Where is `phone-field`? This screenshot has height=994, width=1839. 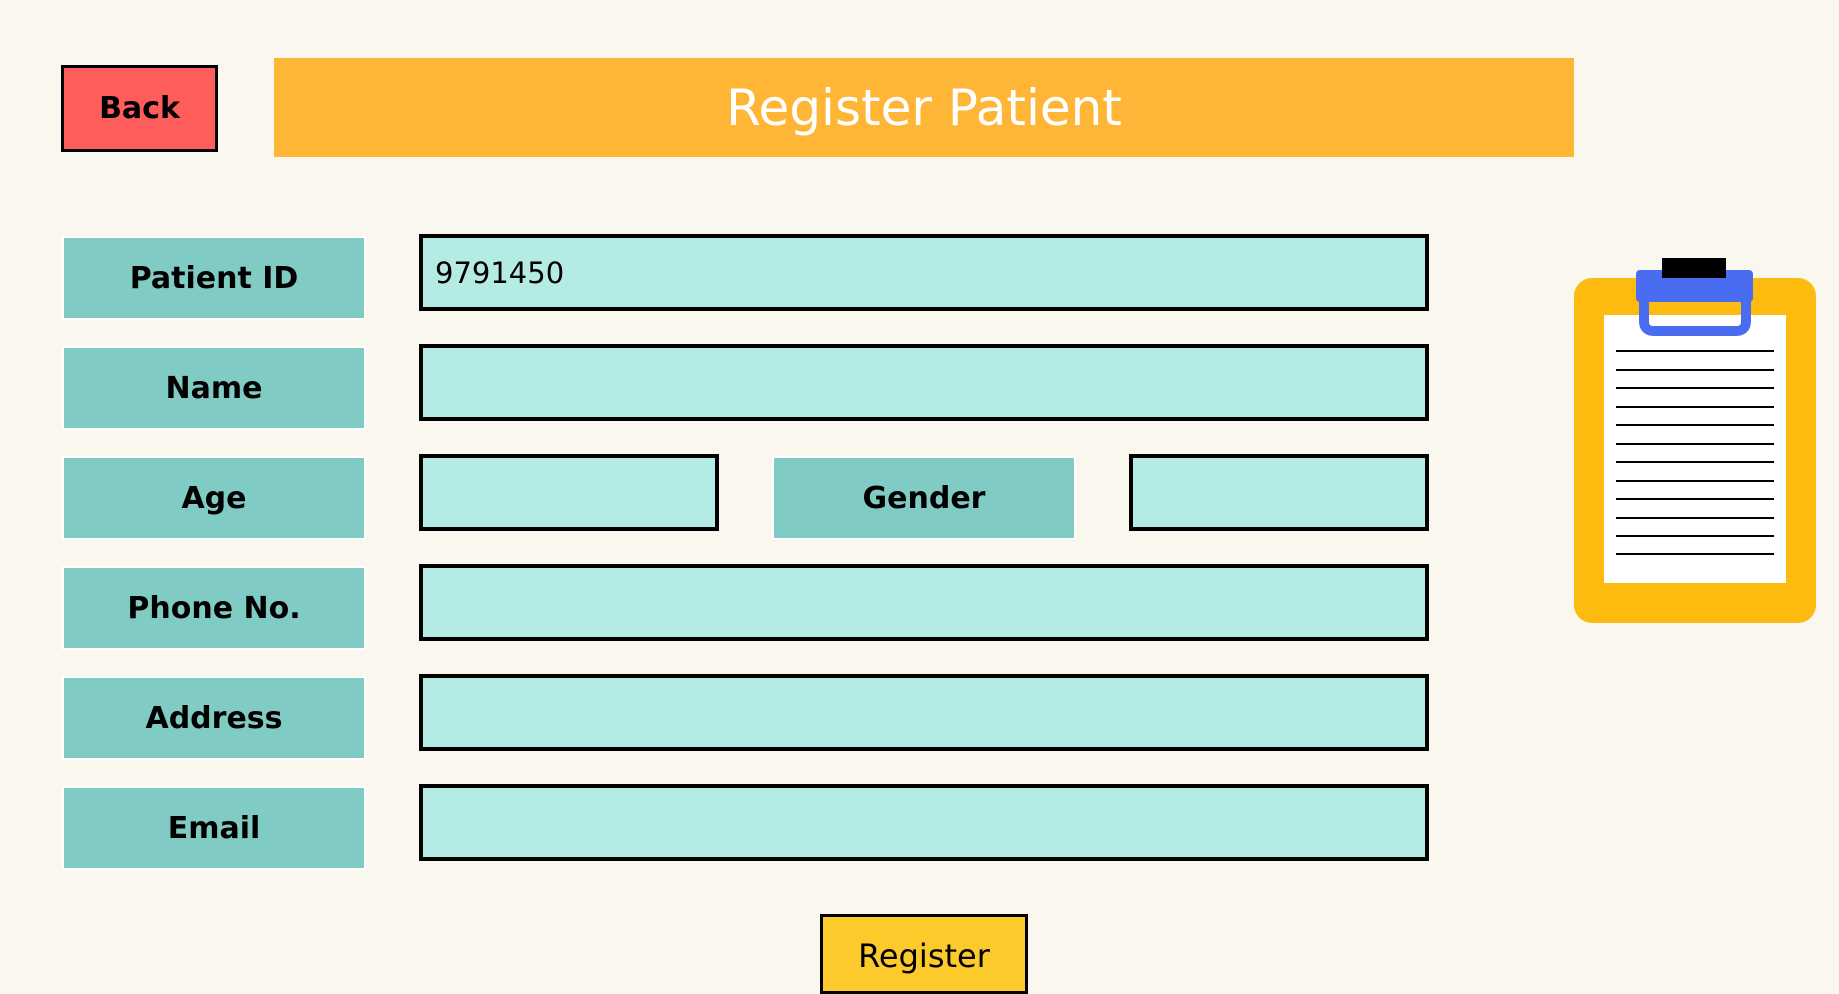 phone-field is located at coordinates (924, 602).